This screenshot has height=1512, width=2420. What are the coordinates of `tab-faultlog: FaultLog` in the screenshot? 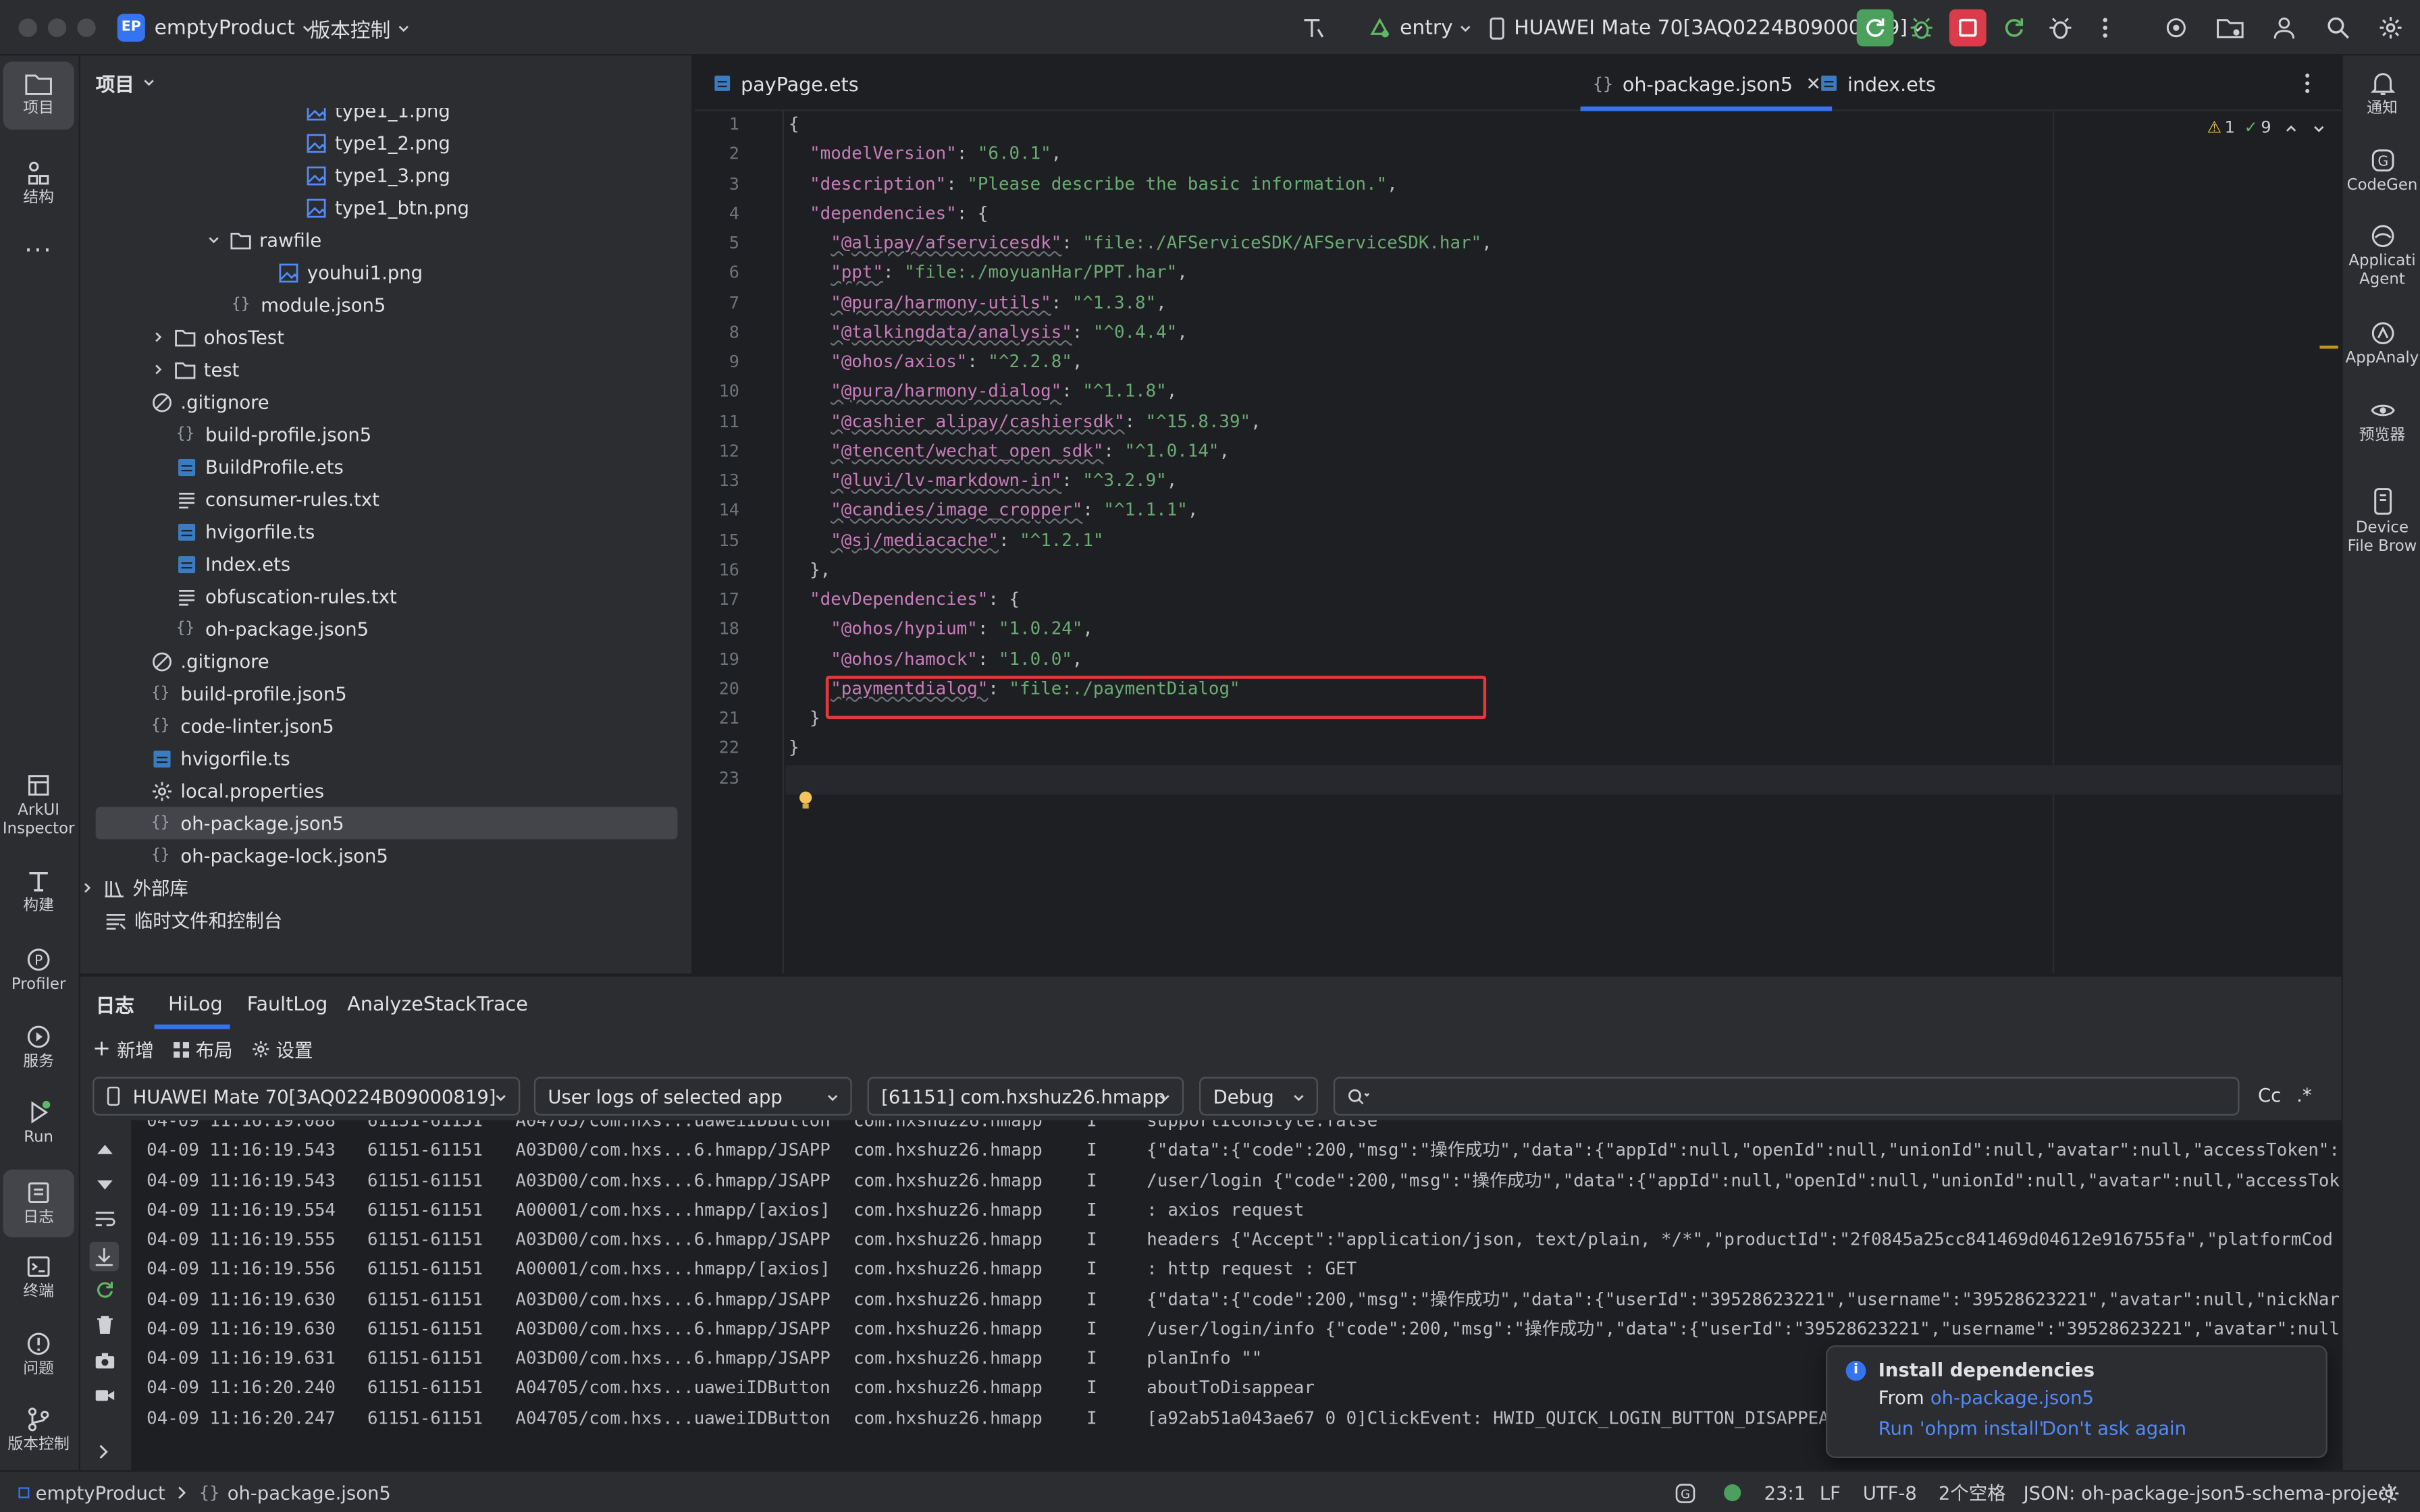 It's located at (287, 1003).